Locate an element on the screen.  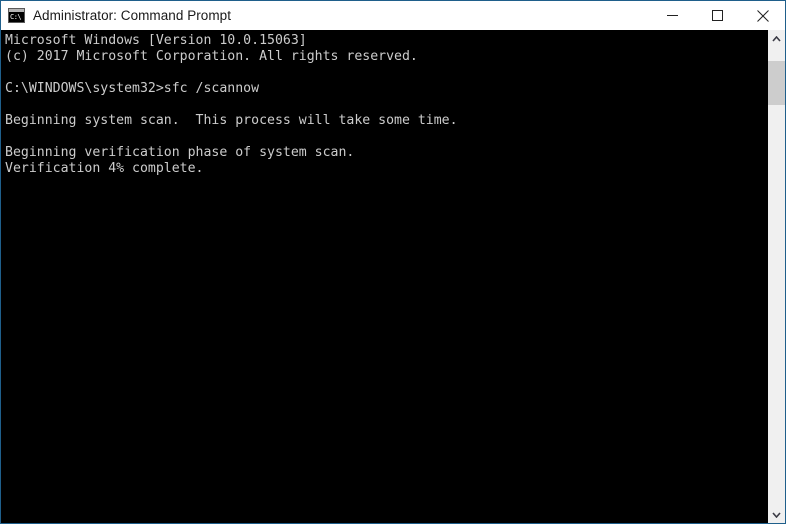
minimize-button is located at coordinates (672, 15).